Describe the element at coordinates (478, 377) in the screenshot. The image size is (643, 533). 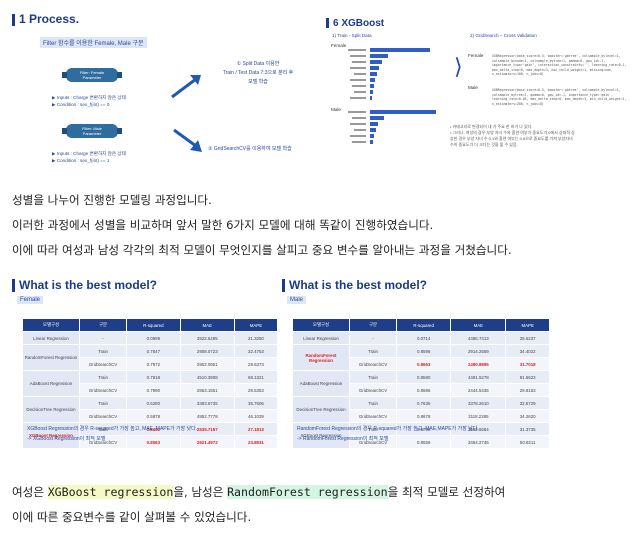
I see `mae-cell: 4491.5278` at that location.